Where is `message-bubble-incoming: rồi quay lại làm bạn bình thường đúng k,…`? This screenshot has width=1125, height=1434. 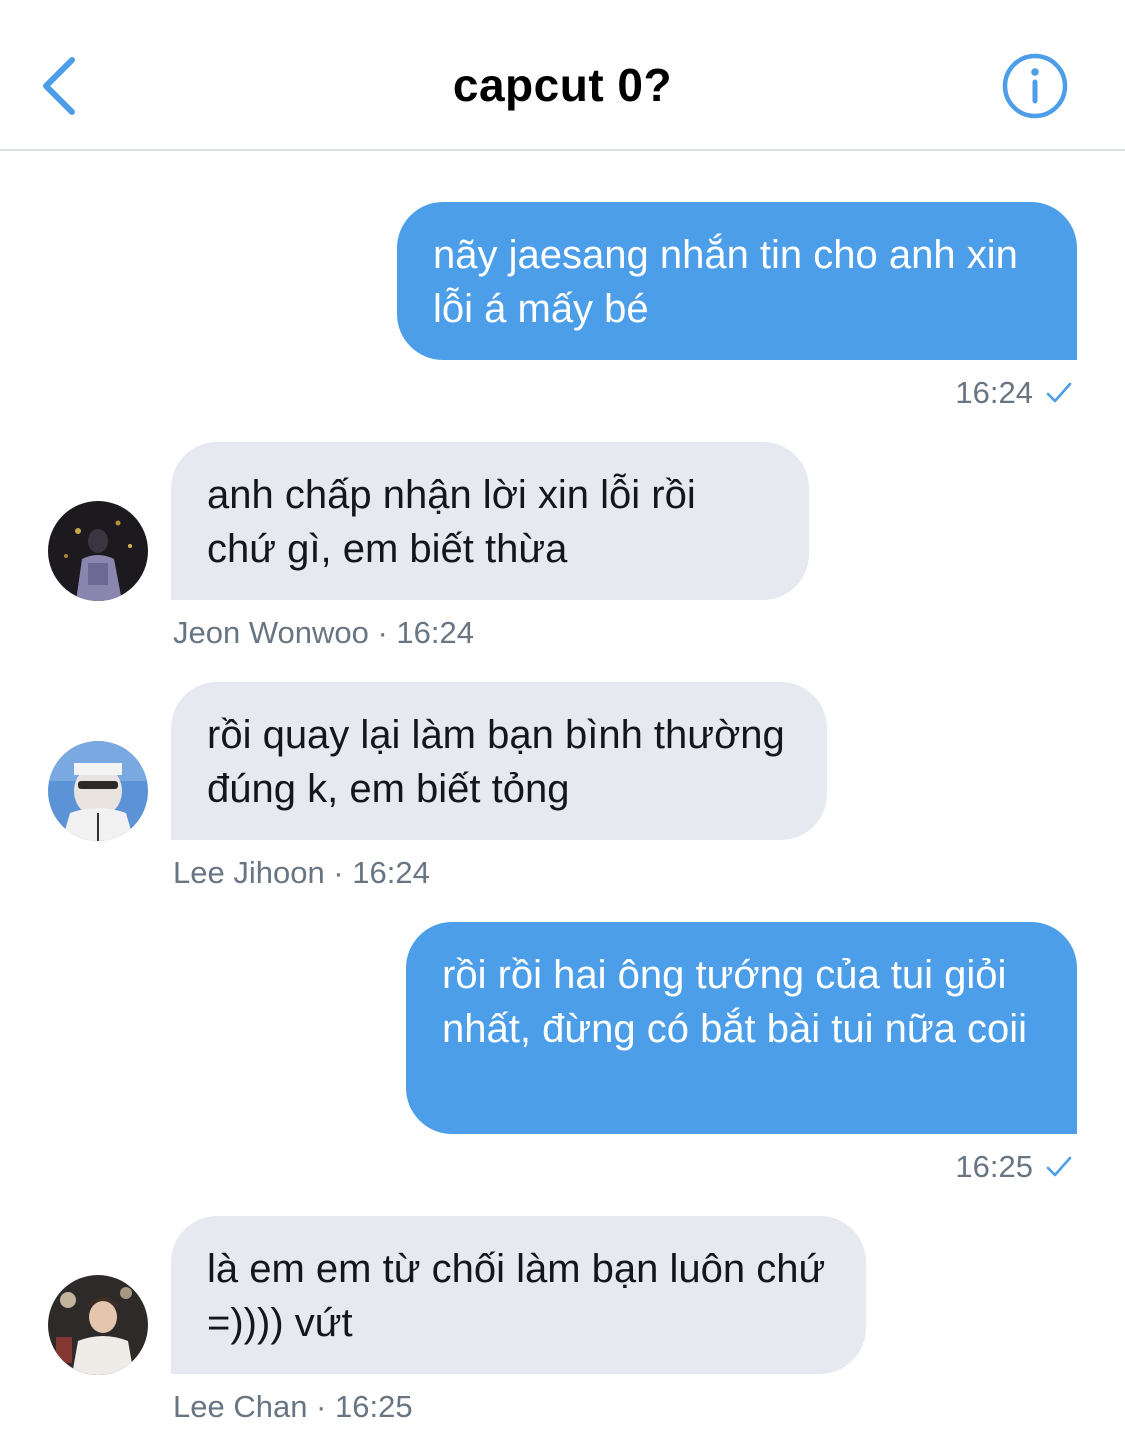
message-bubble-incoming: rồi quay lại làm bạn bình thường đúng k,… is located at coordinates (499, 761).